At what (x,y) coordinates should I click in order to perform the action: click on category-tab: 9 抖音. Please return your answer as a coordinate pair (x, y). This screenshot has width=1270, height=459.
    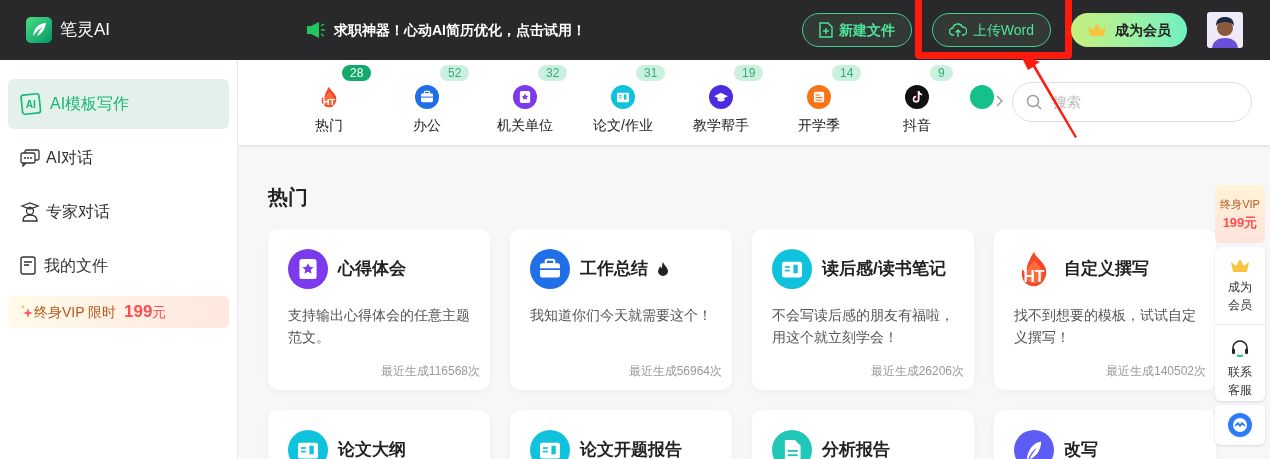
    Looking at the image, I should click on (917, 98).